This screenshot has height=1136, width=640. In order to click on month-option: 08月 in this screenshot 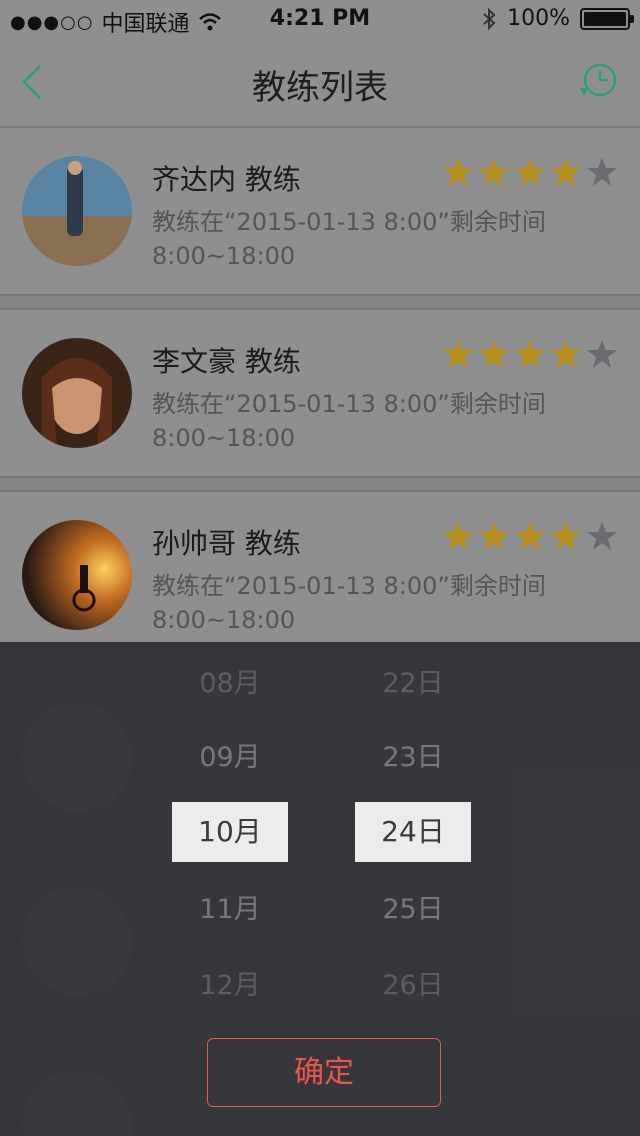, I will do `click(230, 684)`.